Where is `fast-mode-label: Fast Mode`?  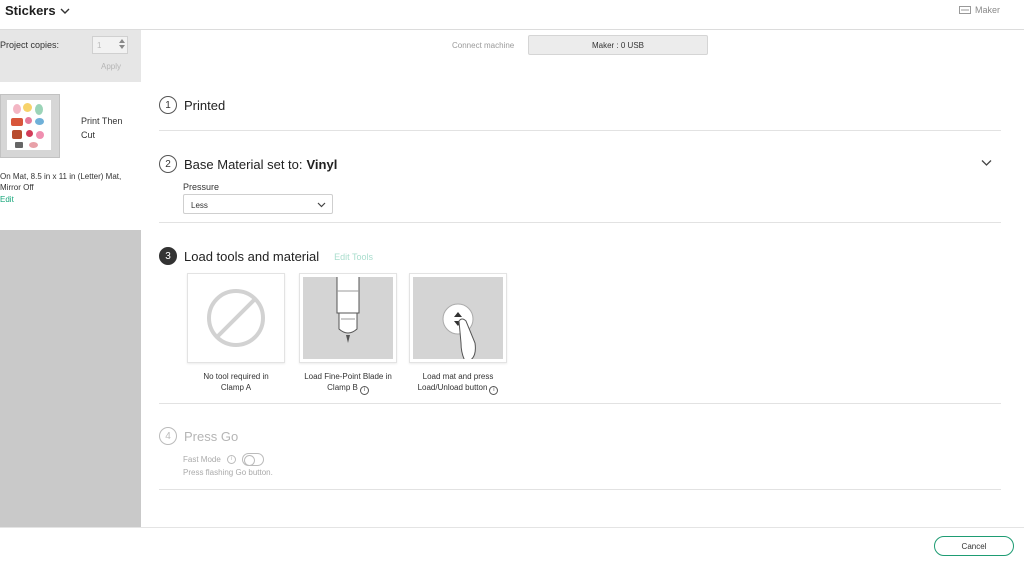
fast-mode-label: Fast Mode is located at coordinates (202, 459).